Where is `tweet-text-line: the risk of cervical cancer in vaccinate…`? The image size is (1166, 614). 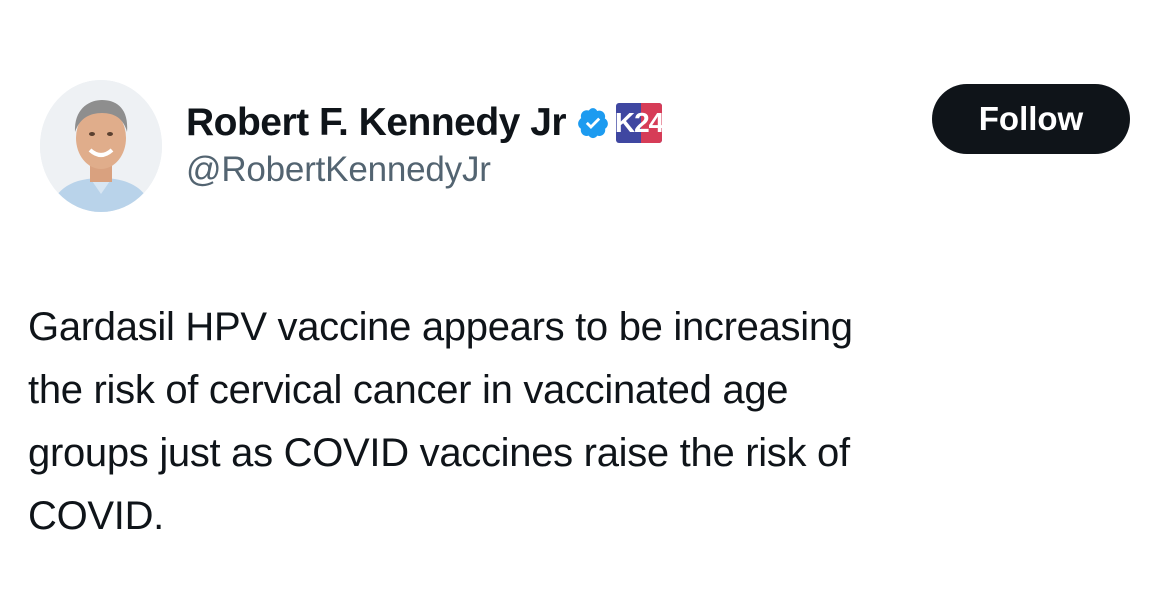
tweet-text-line: the risk of cervical cancer in vaccinate… is located at coordinates (408, 390).